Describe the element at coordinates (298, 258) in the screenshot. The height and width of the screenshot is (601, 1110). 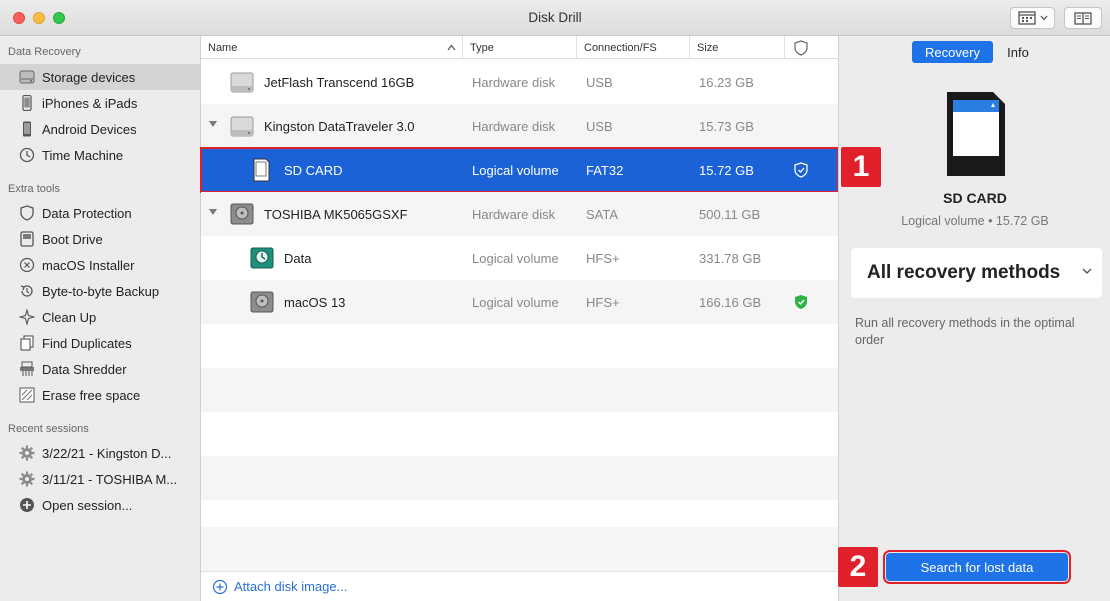
I see `device-name: Data` at that location.